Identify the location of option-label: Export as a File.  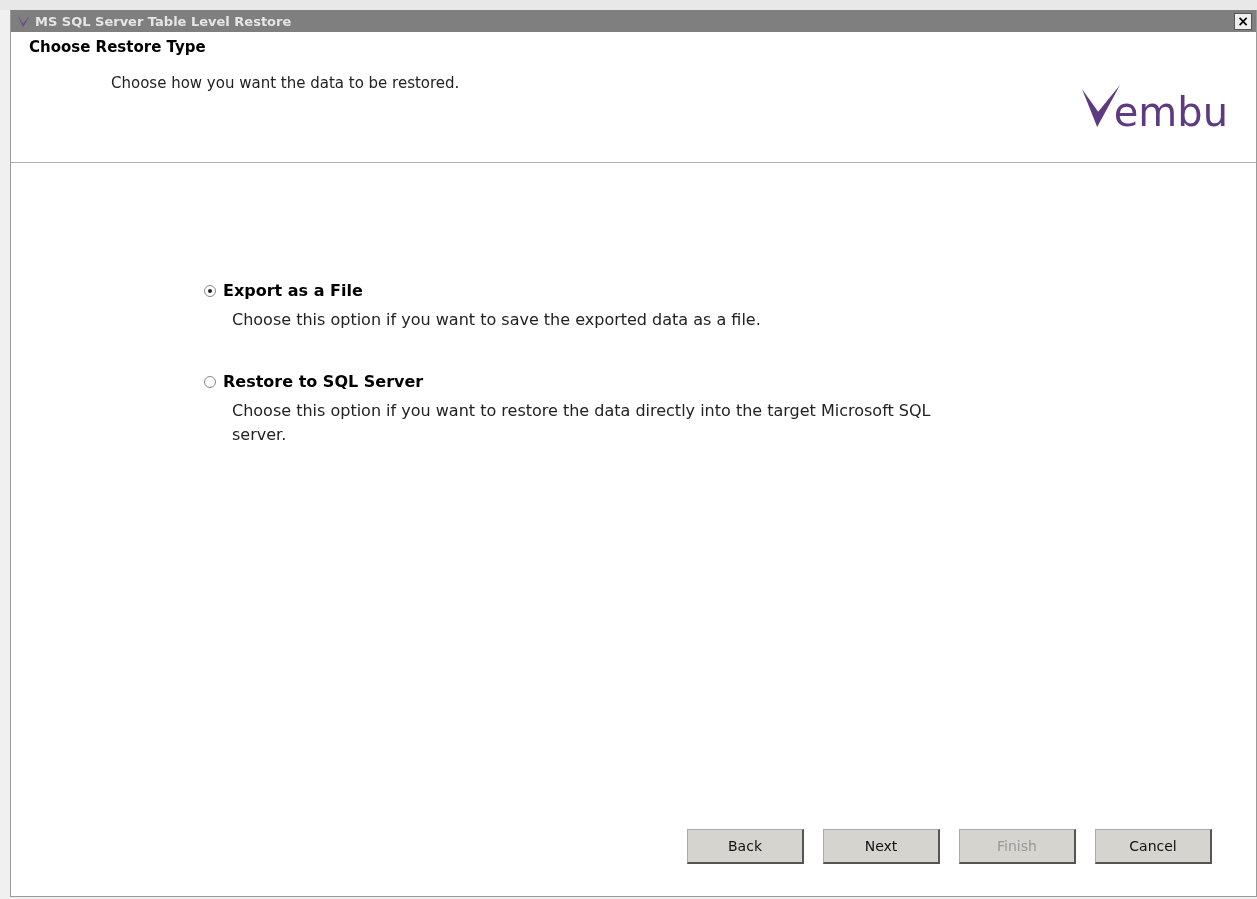
(293, 290).